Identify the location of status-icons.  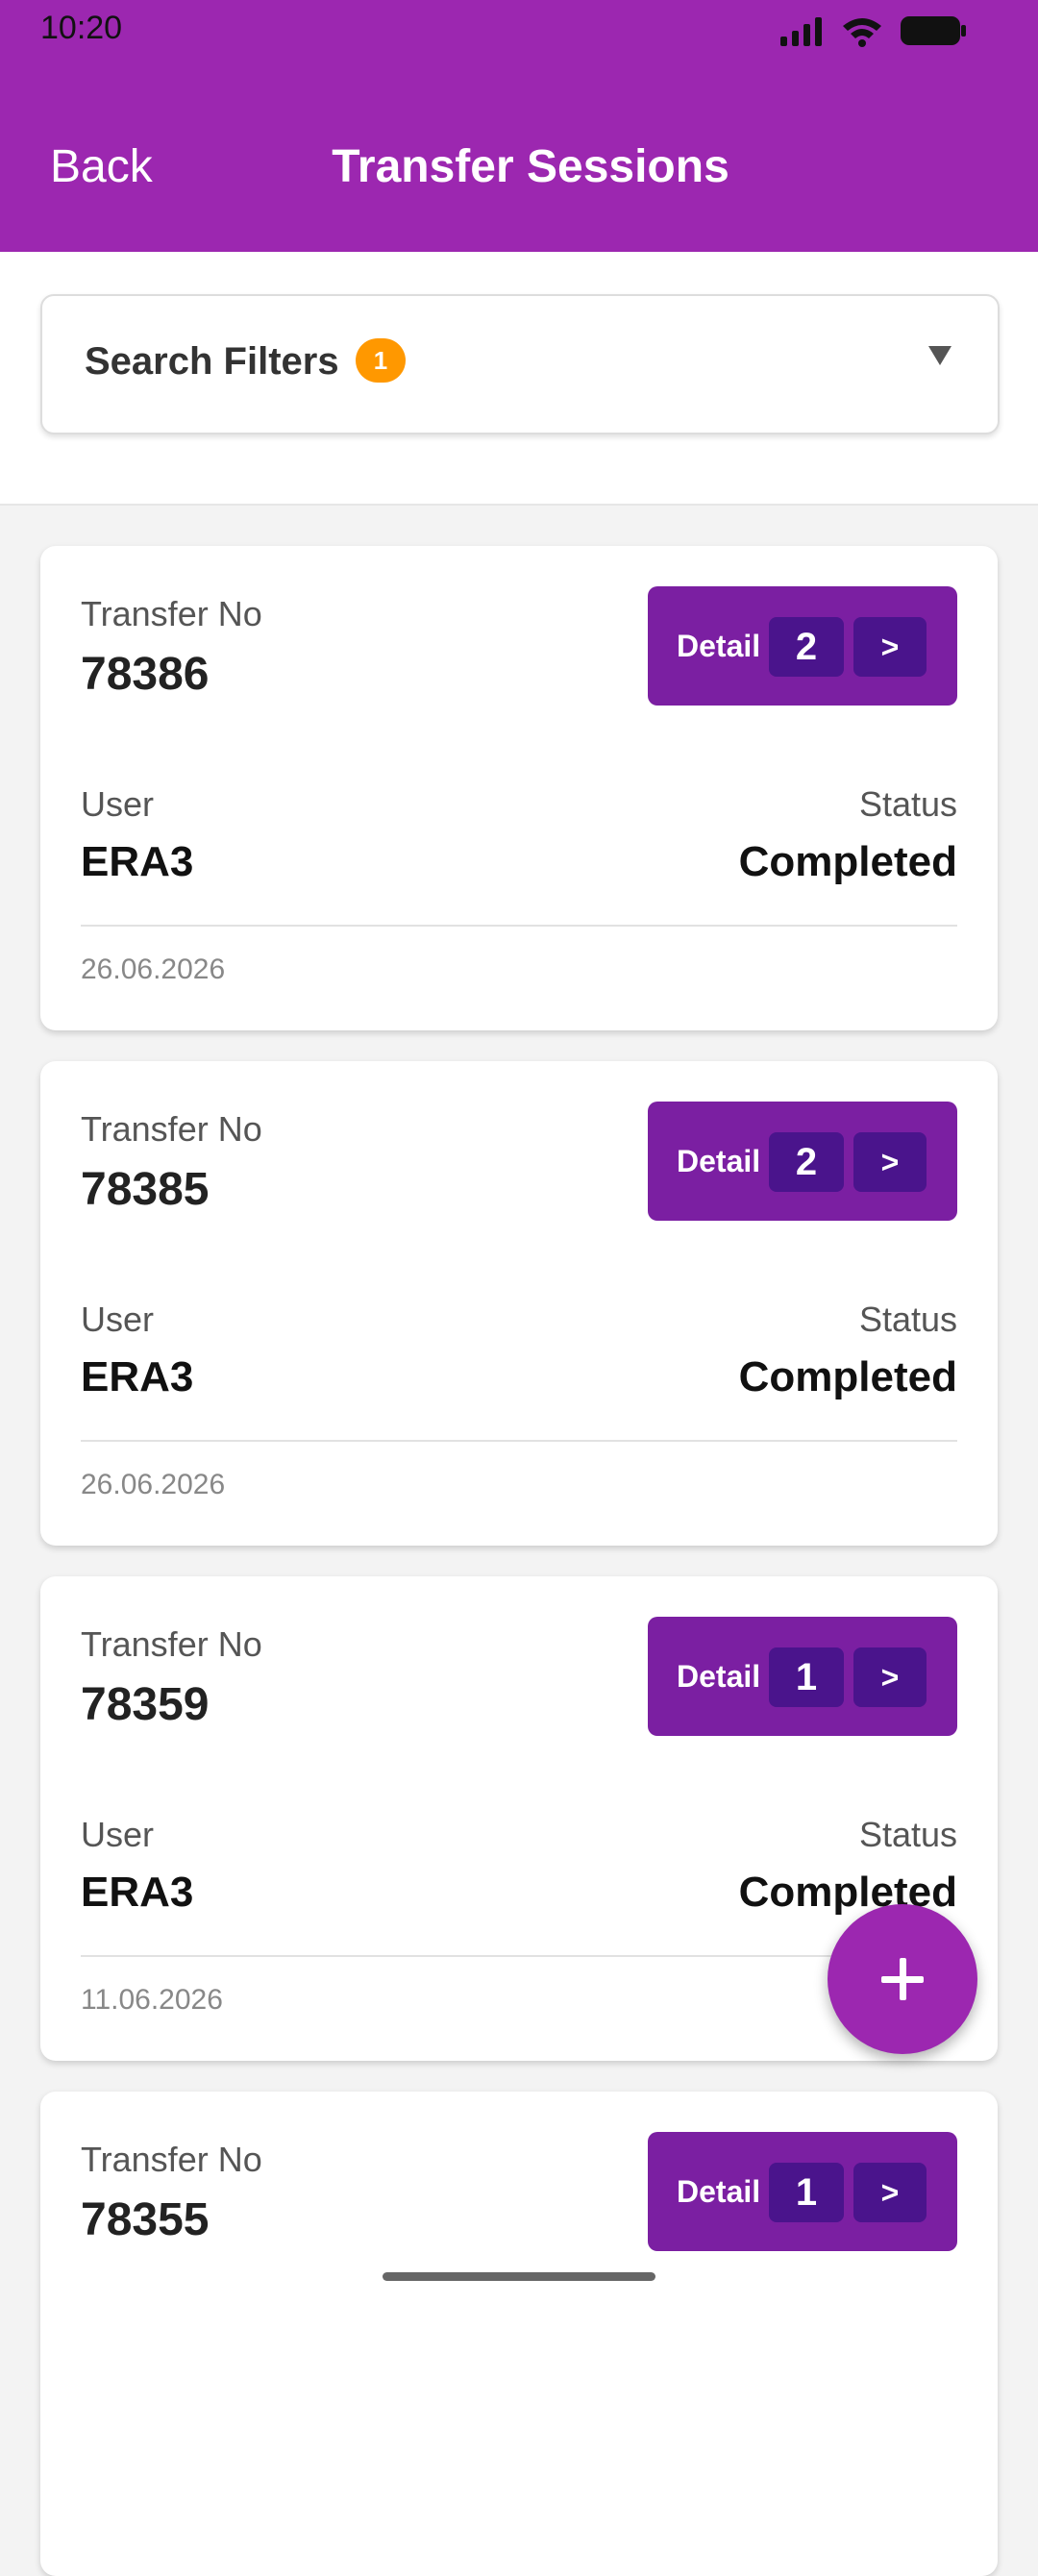
(872, 31).